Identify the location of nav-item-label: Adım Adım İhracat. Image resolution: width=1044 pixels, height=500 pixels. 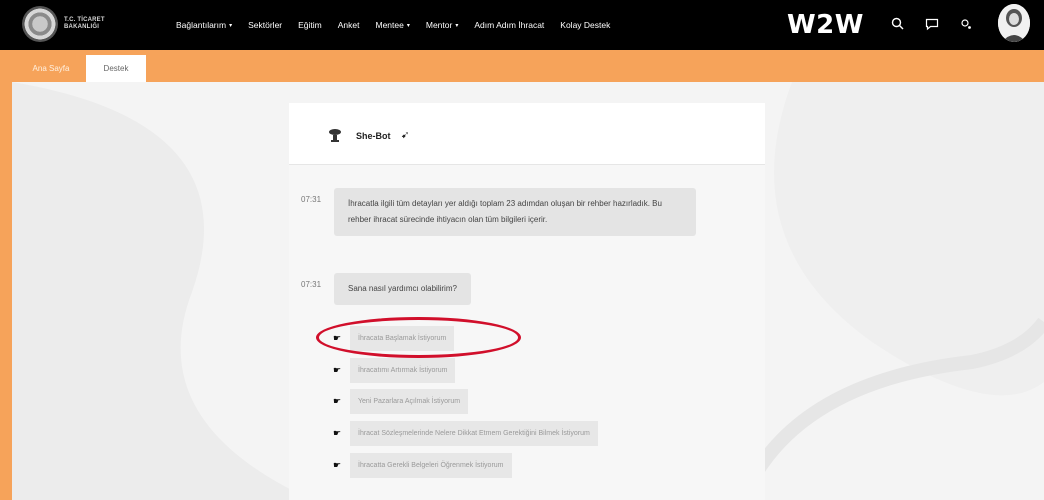
(509, 25).